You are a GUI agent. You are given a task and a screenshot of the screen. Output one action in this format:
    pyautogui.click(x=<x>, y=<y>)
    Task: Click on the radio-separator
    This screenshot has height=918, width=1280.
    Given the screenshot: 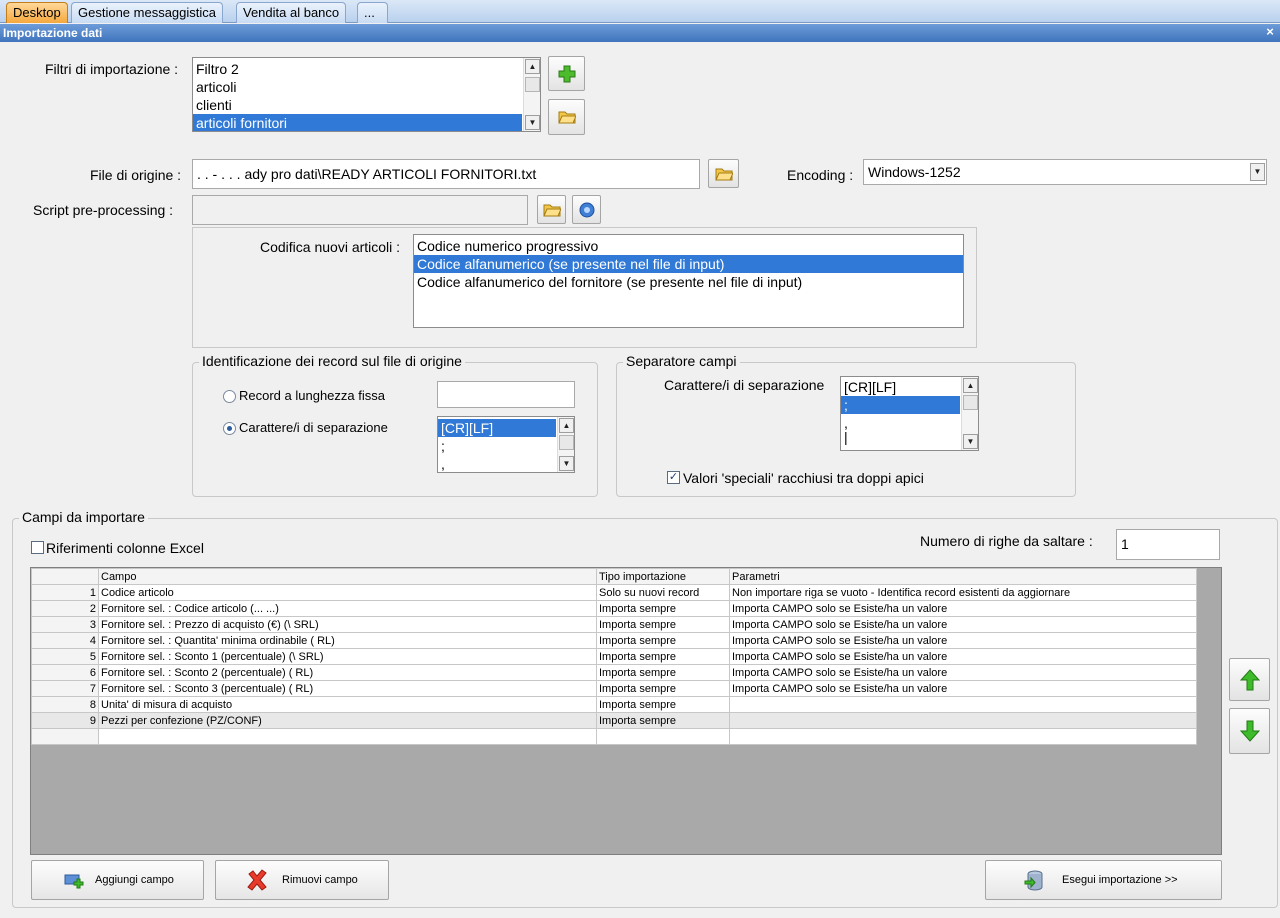 What is the action you would take?
    pyautogui.click(x=229, y=428)
    